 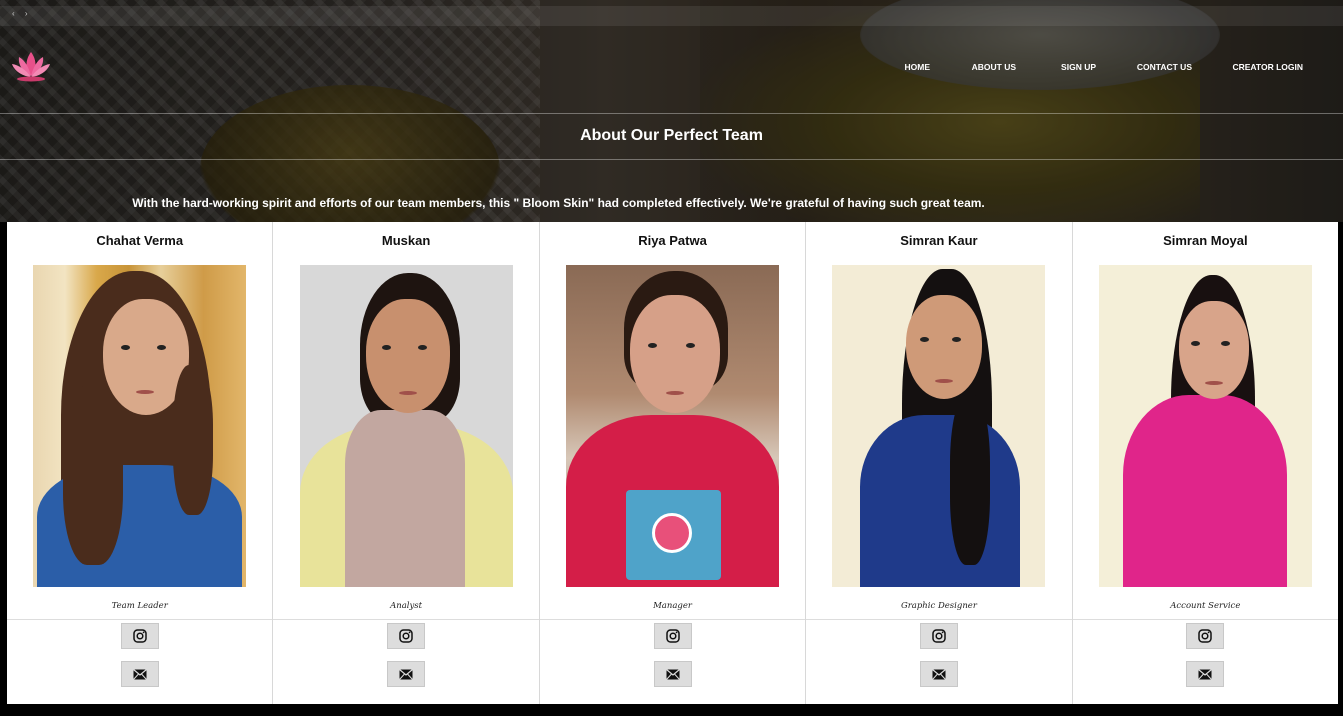 What do you see at coordinates (139, 606) in the screenshot?
I see `member-role: Team Leader` at bounding box center [139, 606].